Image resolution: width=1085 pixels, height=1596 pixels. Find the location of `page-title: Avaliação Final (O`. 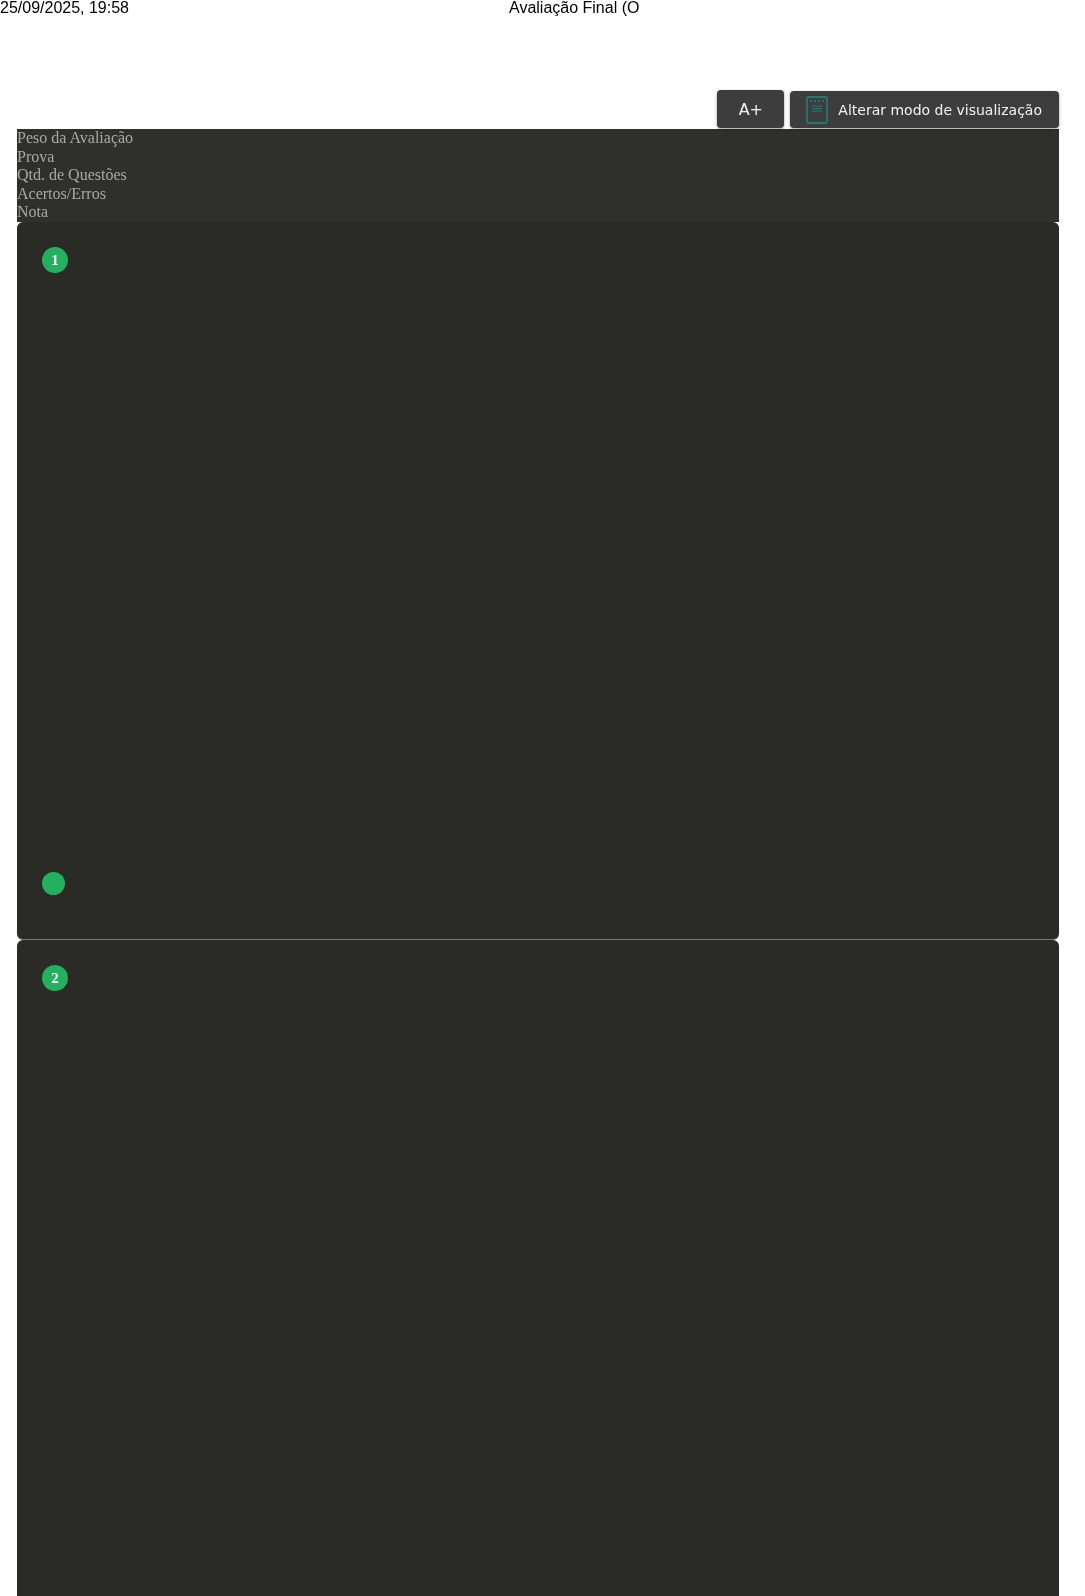

page-title: Avaliação Final (O is located at coordinates (575, 8).